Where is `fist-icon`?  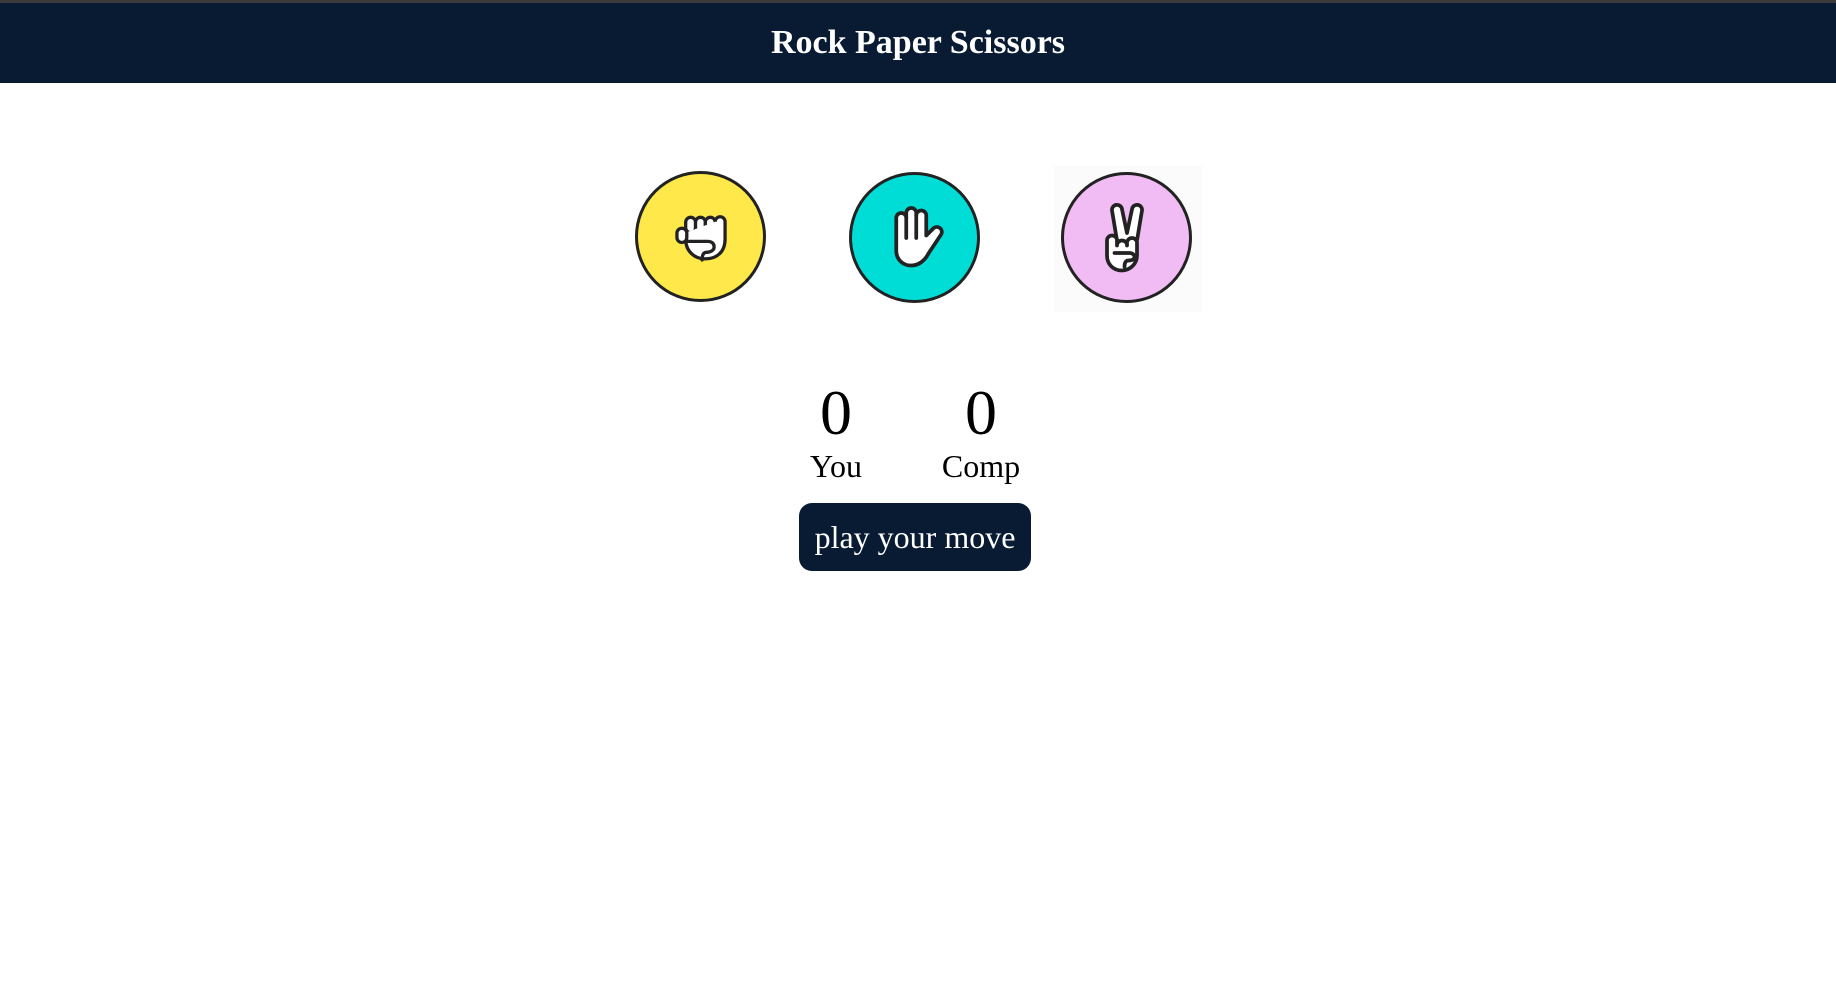 fist-icon is located at coordinates (700, 238).